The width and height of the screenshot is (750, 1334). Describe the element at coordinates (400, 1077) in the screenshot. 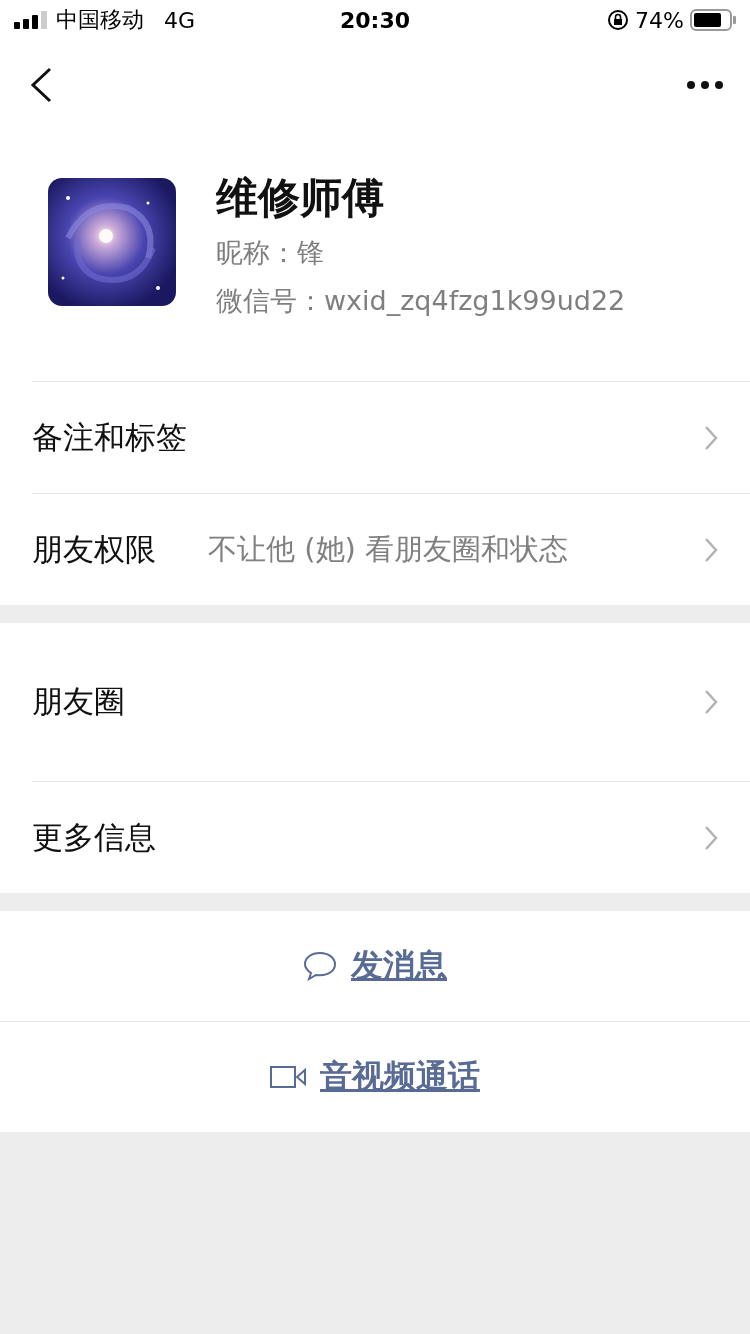

I see `action-link: 音视频通话` at that location.